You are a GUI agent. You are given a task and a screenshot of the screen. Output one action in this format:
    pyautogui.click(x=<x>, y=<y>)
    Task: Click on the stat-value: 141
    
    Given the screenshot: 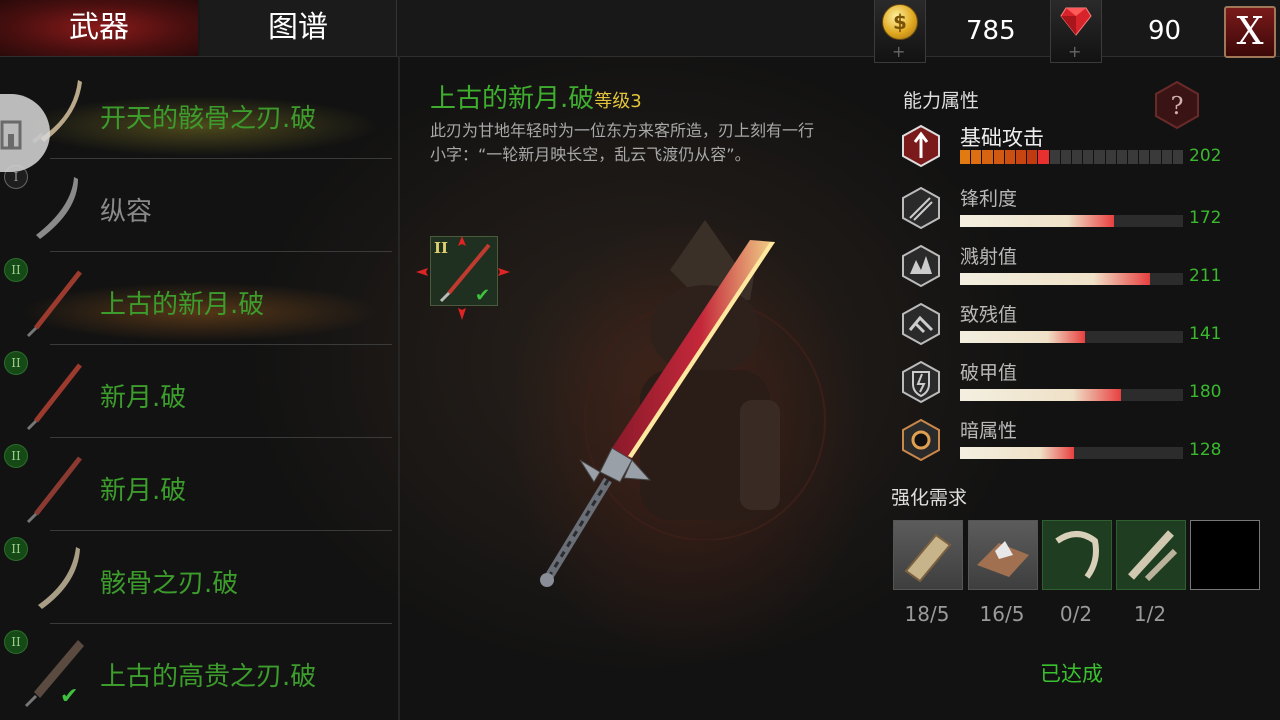 What is the action you would take?
    pyautogui.click(x=1205, y=334)
    